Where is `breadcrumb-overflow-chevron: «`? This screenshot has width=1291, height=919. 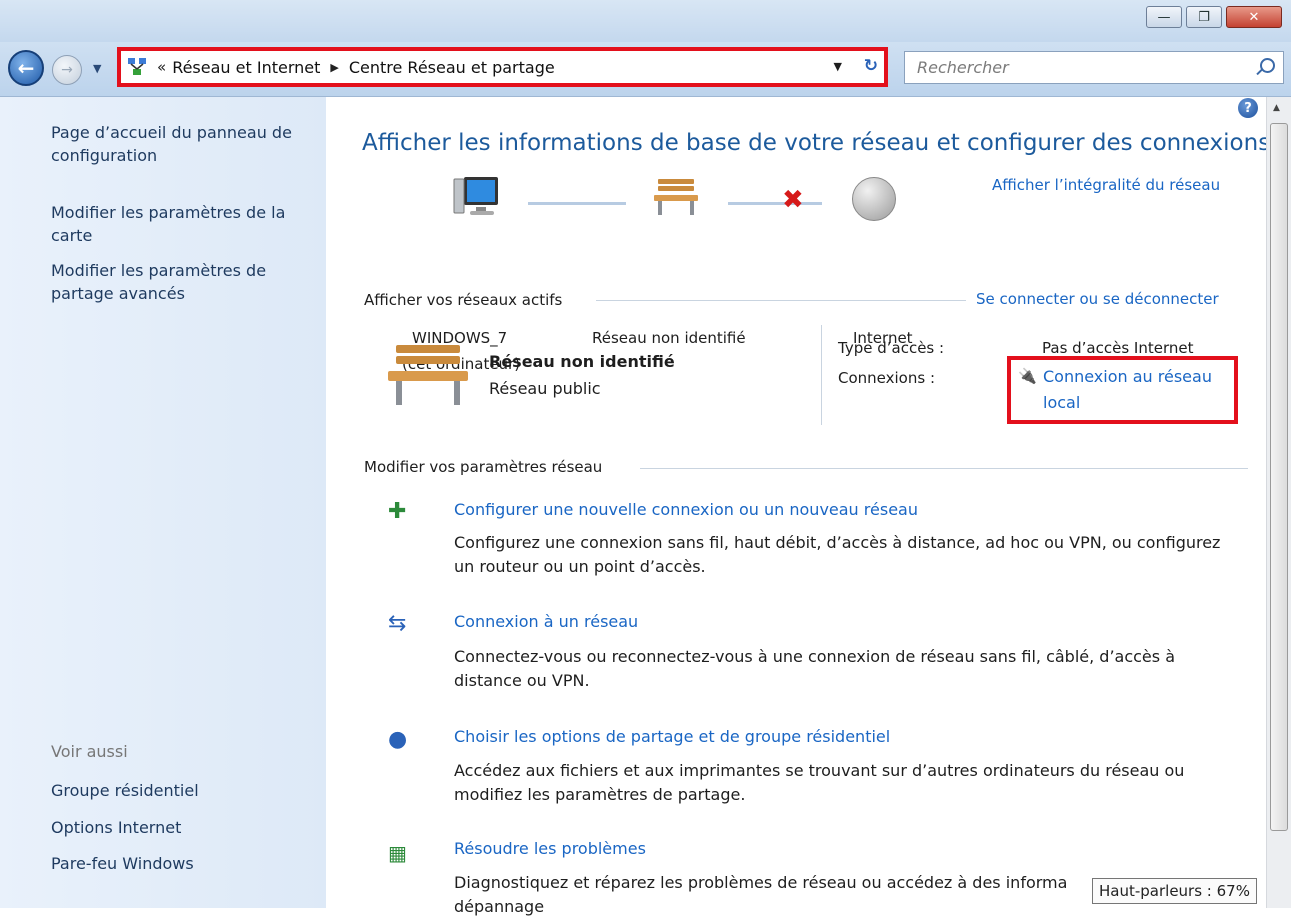 breadcrumb-overflow-chevron: « is located at coordinates (161, 67).